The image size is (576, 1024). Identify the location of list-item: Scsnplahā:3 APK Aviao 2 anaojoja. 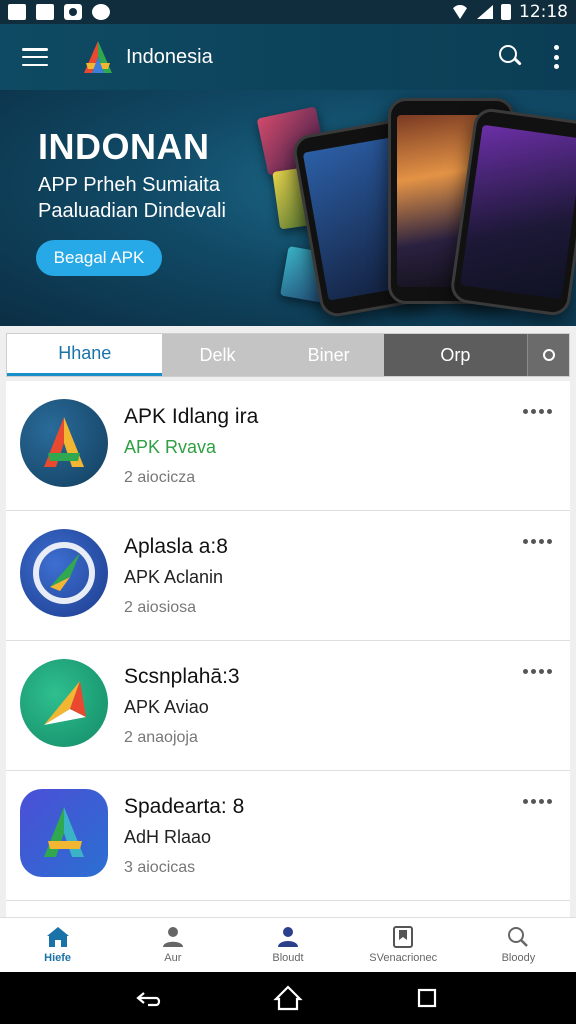
(288, 706).